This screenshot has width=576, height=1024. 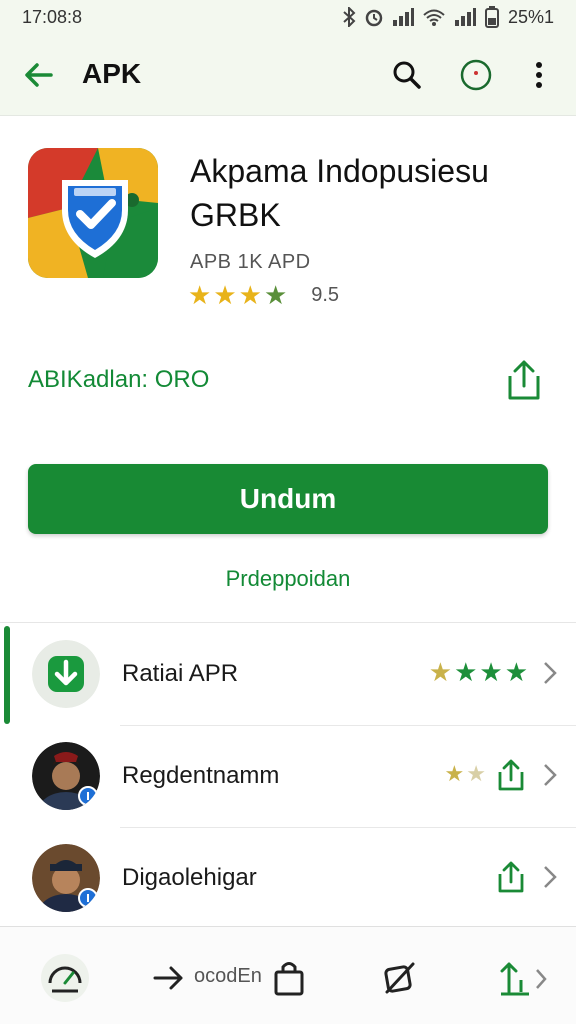 I want to click on page-title: APK, so click(x=112, y=73).